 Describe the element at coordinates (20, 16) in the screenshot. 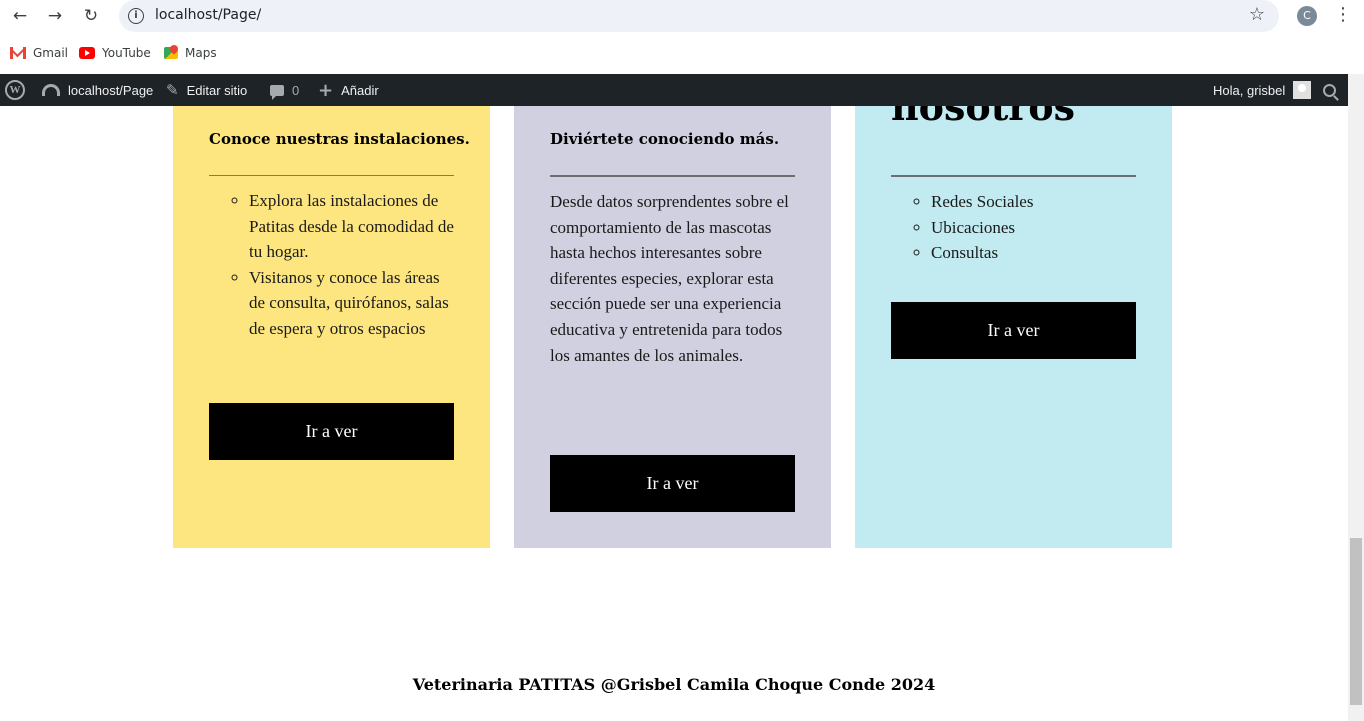

I see `back-arrow-icon: ←` at that location.